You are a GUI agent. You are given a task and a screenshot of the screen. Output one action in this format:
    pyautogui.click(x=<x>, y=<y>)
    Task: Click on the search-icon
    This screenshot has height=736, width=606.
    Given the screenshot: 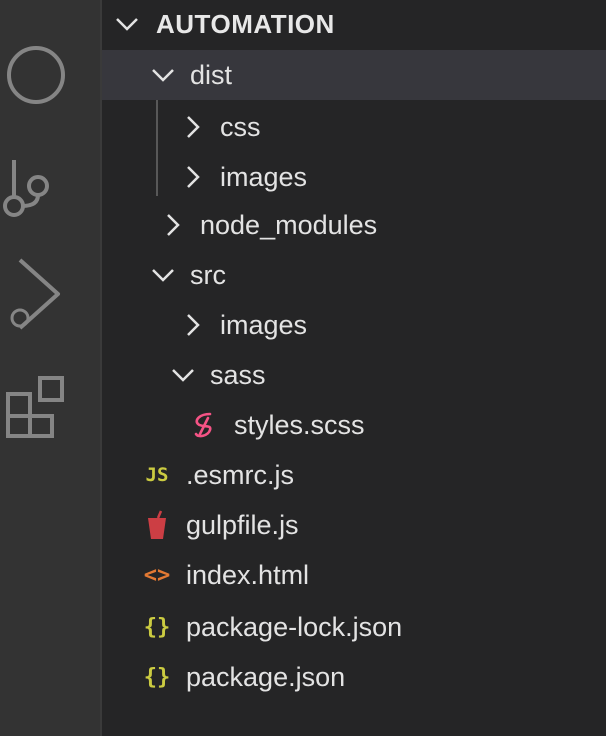 What is the action you would take?
    pyautogui.click(x=50, y=77)
    